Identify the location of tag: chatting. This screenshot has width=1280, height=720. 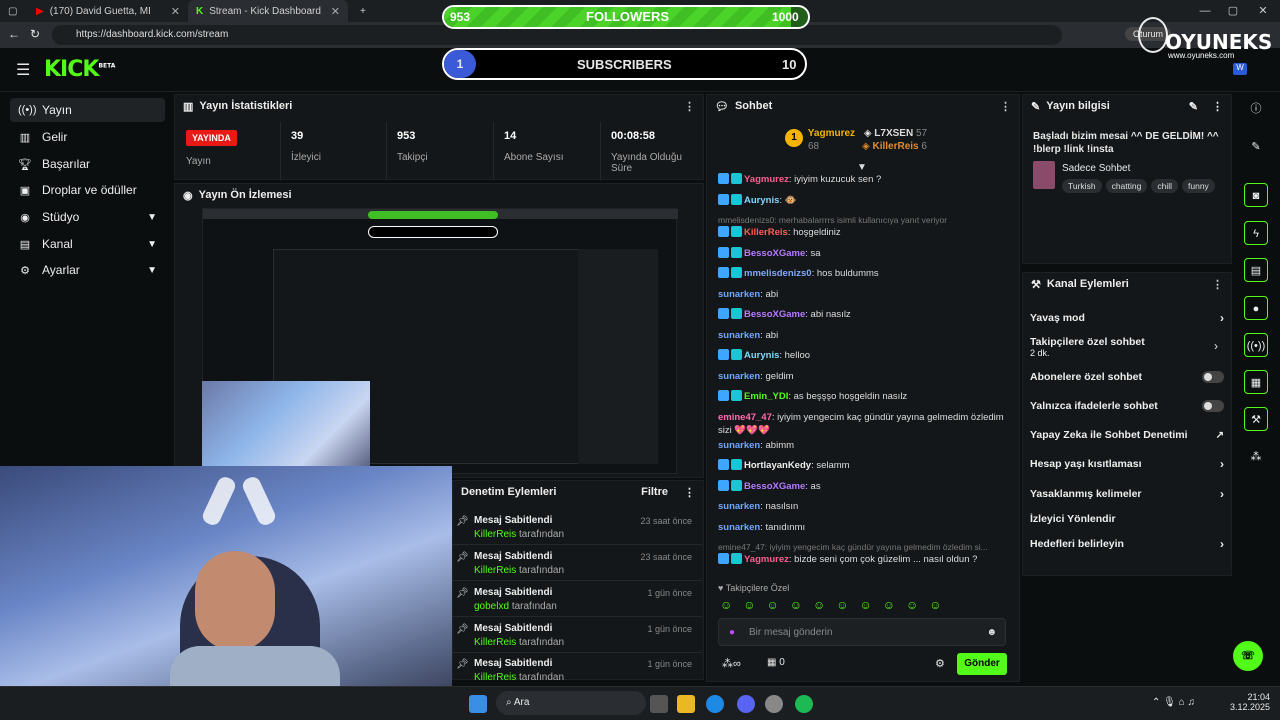
(1126, 186).